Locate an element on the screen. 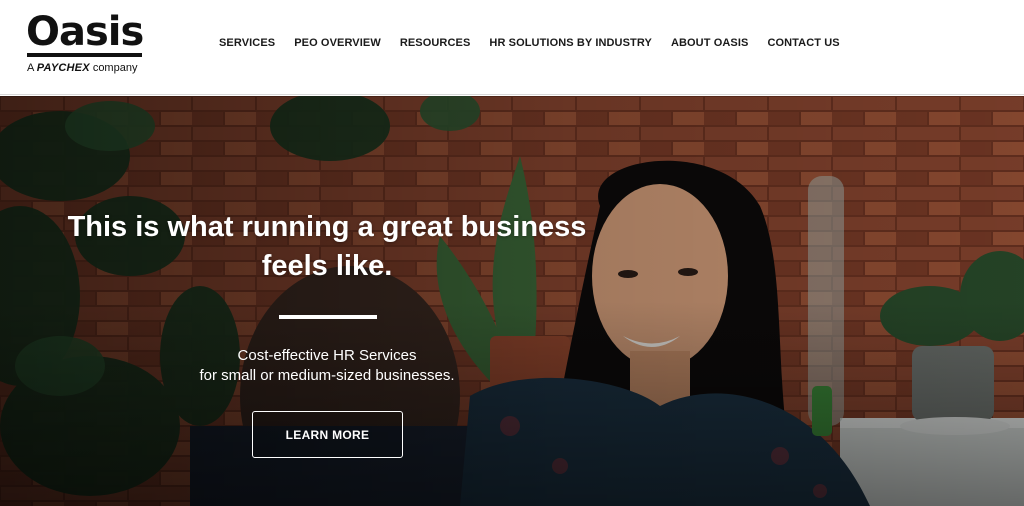  logo-wordmark: Oasis is located at coordinates (85, 32).